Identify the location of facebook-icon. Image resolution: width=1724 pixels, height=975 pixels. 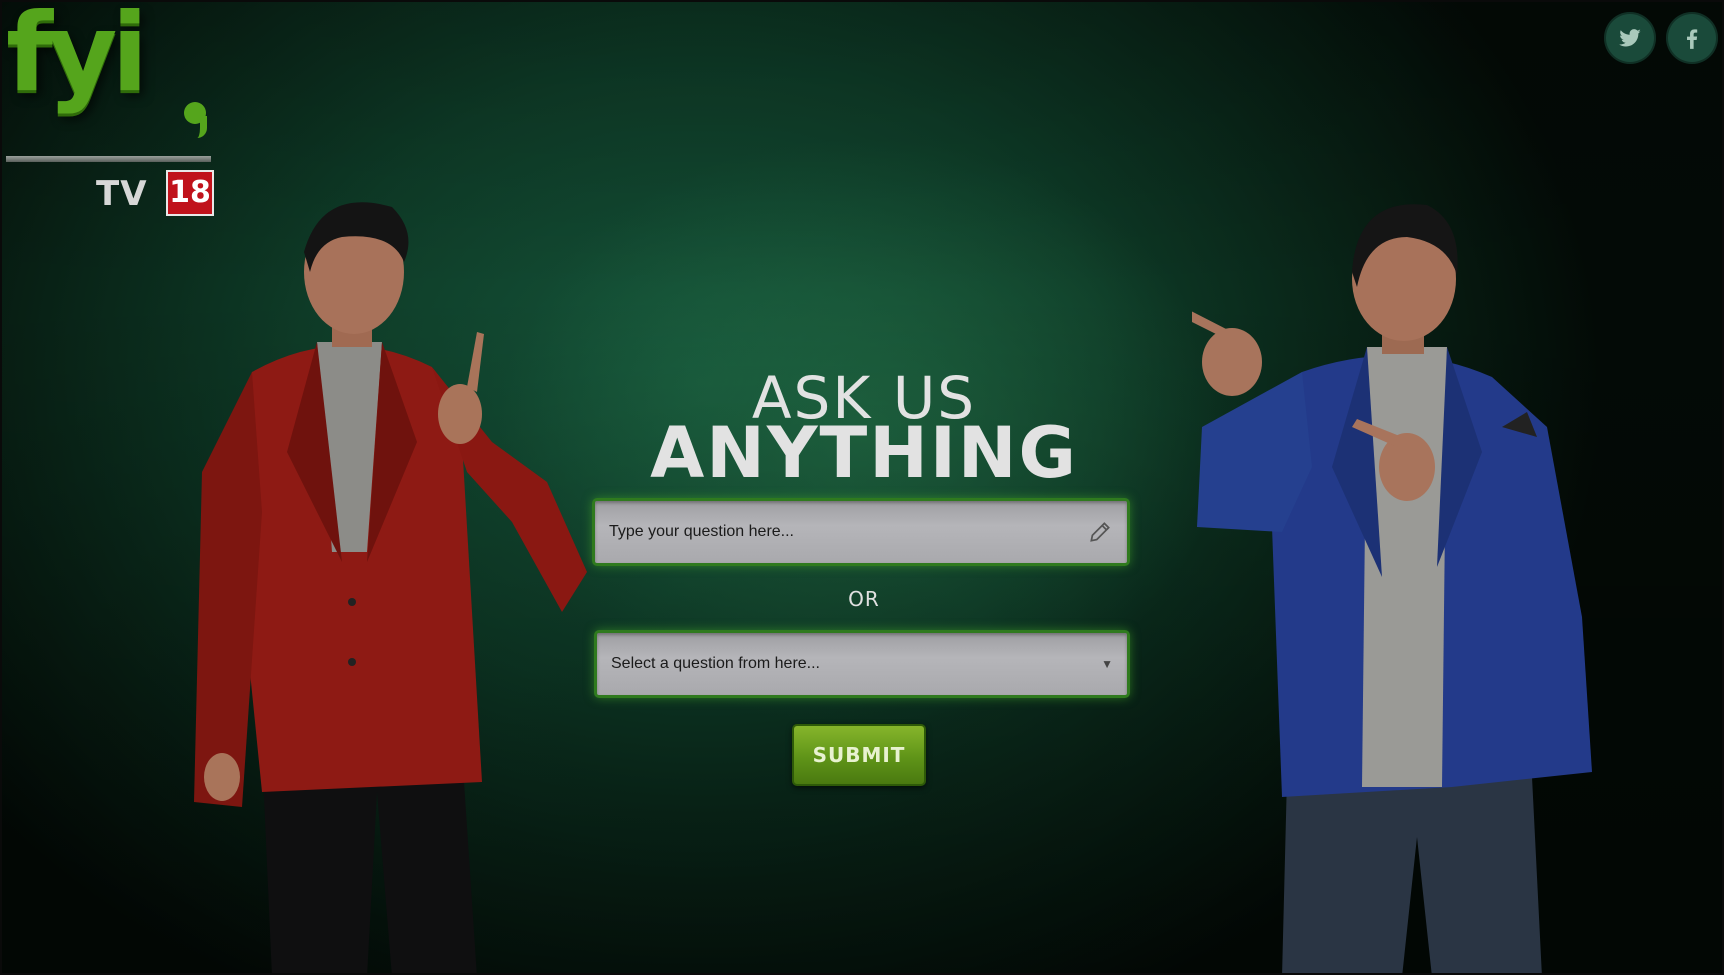
(1692, 39).